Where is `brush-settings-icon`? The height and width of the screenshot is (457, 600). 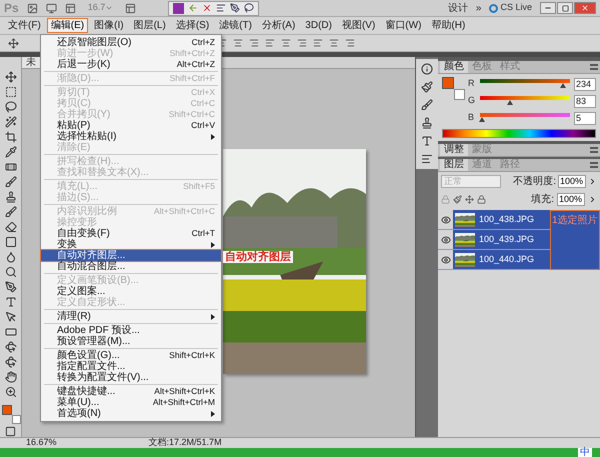
brush-settings-icon is located at coordinates (427, 87).